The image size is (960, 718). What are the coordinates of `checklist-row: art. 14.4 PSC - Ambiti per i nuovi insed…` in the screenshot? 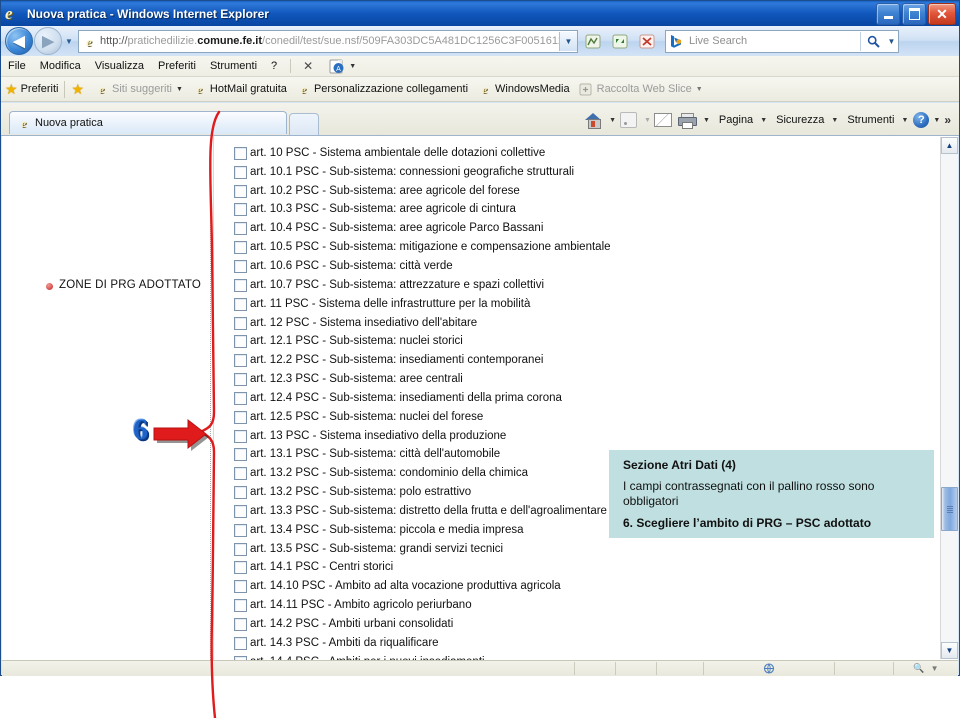 It's located at (579, 656).